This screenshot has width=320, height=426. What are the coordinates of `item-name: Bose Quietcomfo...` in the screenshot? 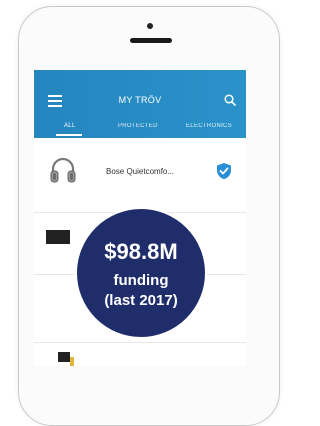 It's located at (140, 171).